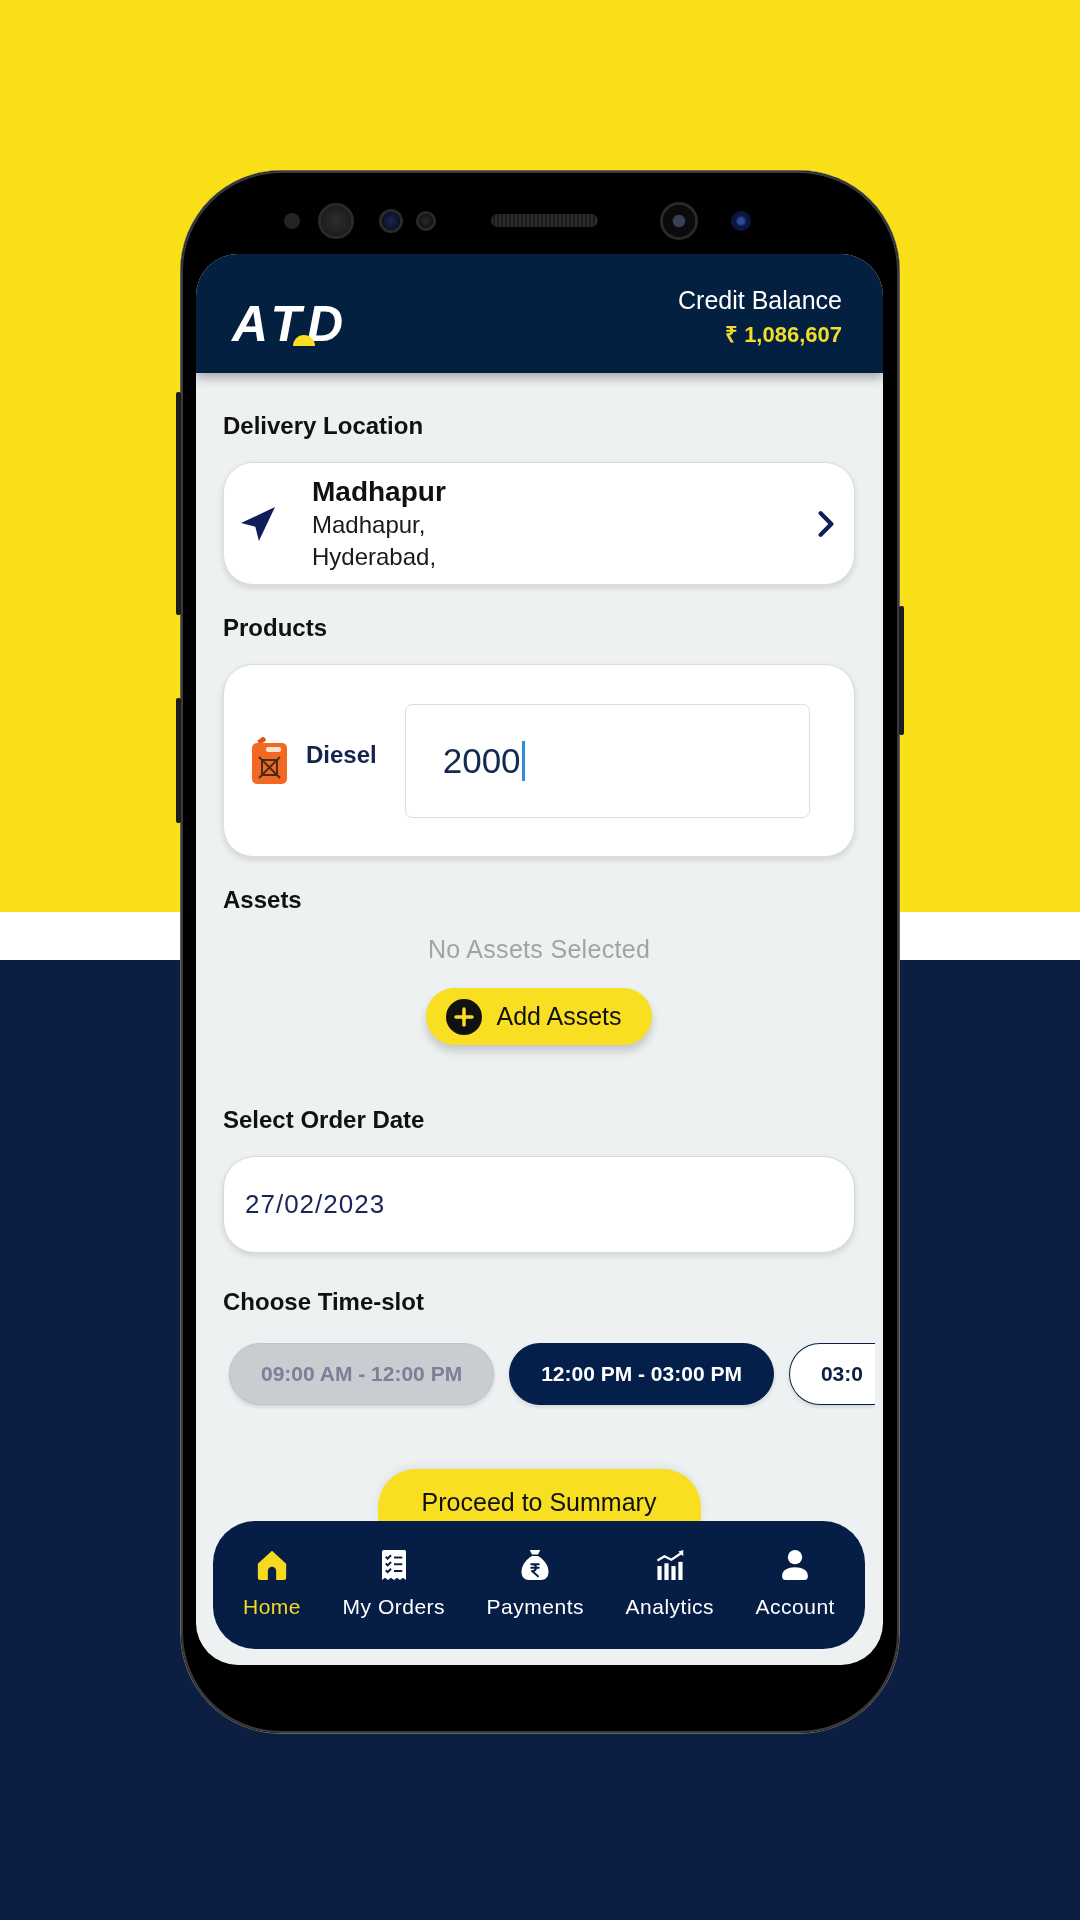 The width and height of the screenshot is (1080, 1920). I want to click on speaker-grille-icon, so click(544, 220).